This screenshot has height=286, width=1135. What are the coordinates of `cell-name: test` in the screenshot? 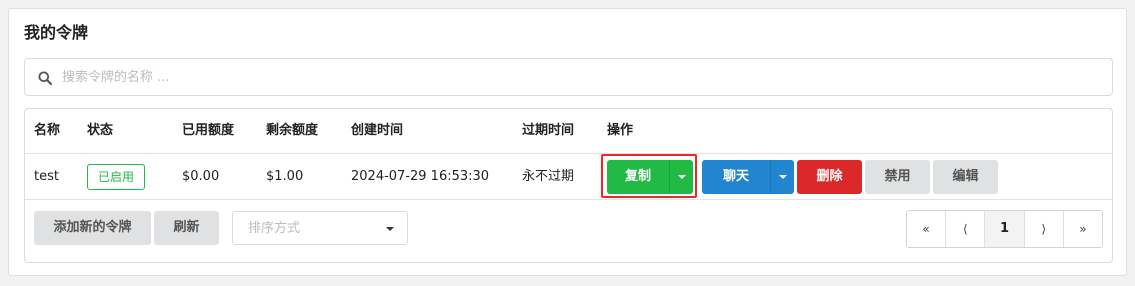 It's located at (46, 176).